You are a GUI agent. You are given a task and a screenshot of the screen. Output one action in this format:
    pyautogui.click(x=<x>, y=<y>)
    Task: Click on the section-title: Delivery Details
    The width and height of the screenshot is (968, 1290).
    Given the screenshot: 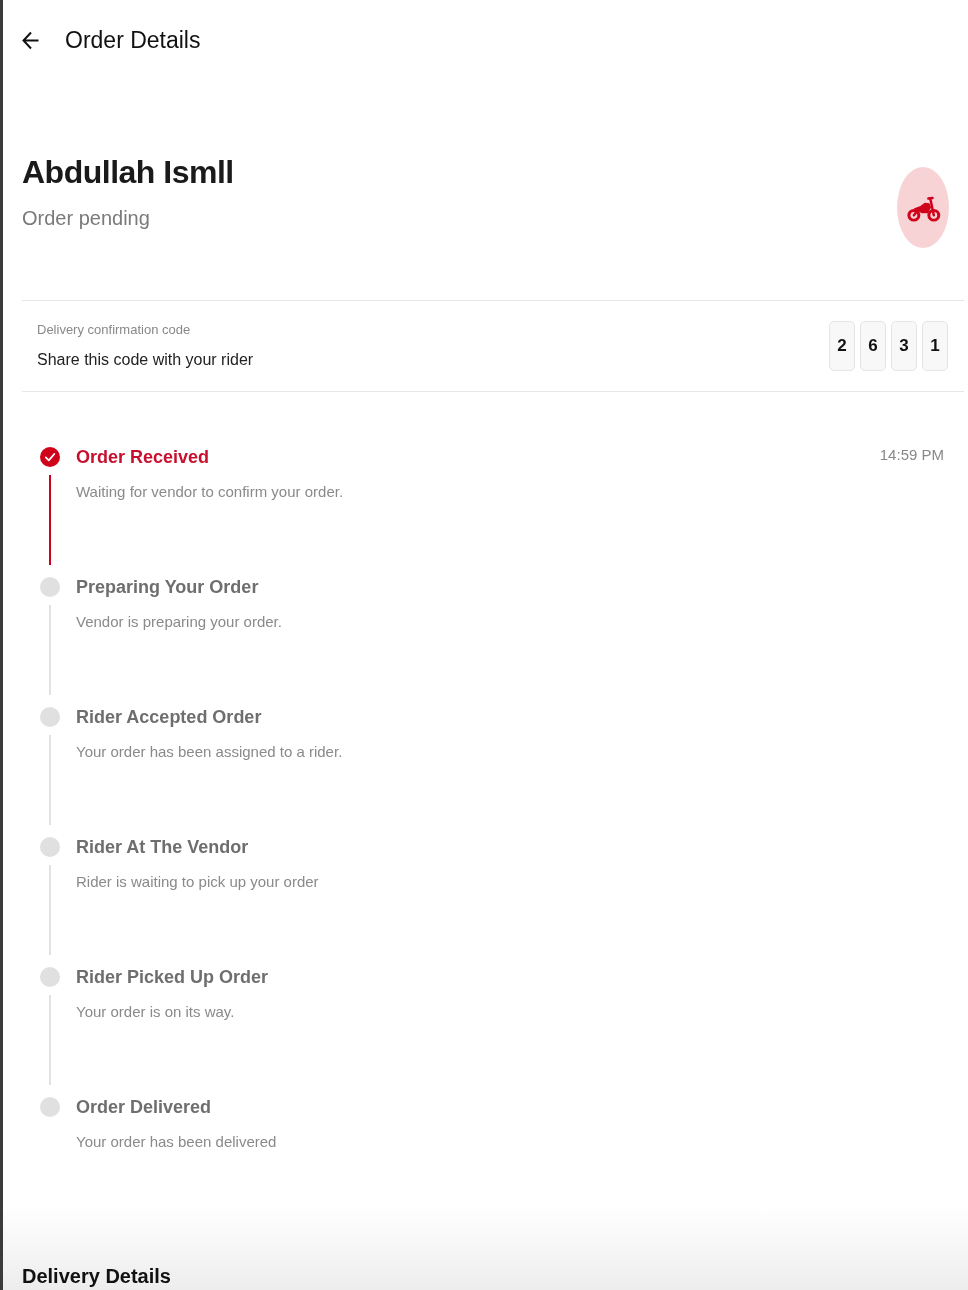 What is the action you would take?
    pyautogui.click(x=96, y=1276)
    